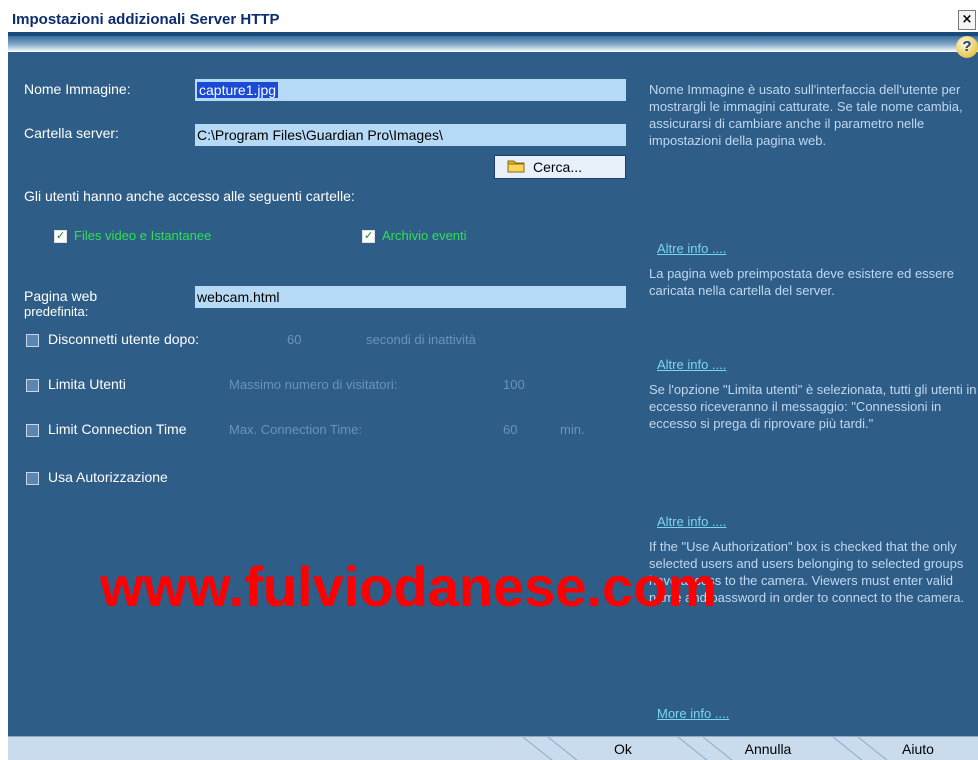  Describe the element at coordinates (493, 748) in the screenshot. I see `footer-bar: Ok Annulla Aiuto` at that location.